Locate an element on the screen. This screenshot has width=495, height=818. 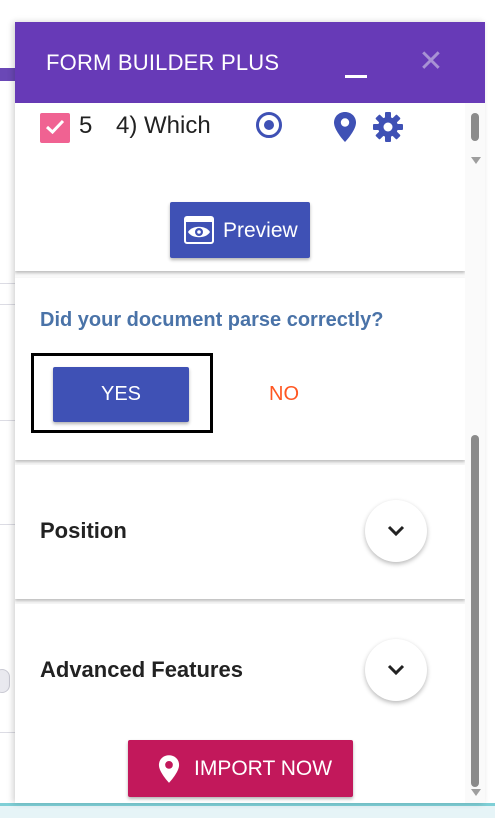
import-now-button: IMPORT NOW is located at coordinates (240, 768).